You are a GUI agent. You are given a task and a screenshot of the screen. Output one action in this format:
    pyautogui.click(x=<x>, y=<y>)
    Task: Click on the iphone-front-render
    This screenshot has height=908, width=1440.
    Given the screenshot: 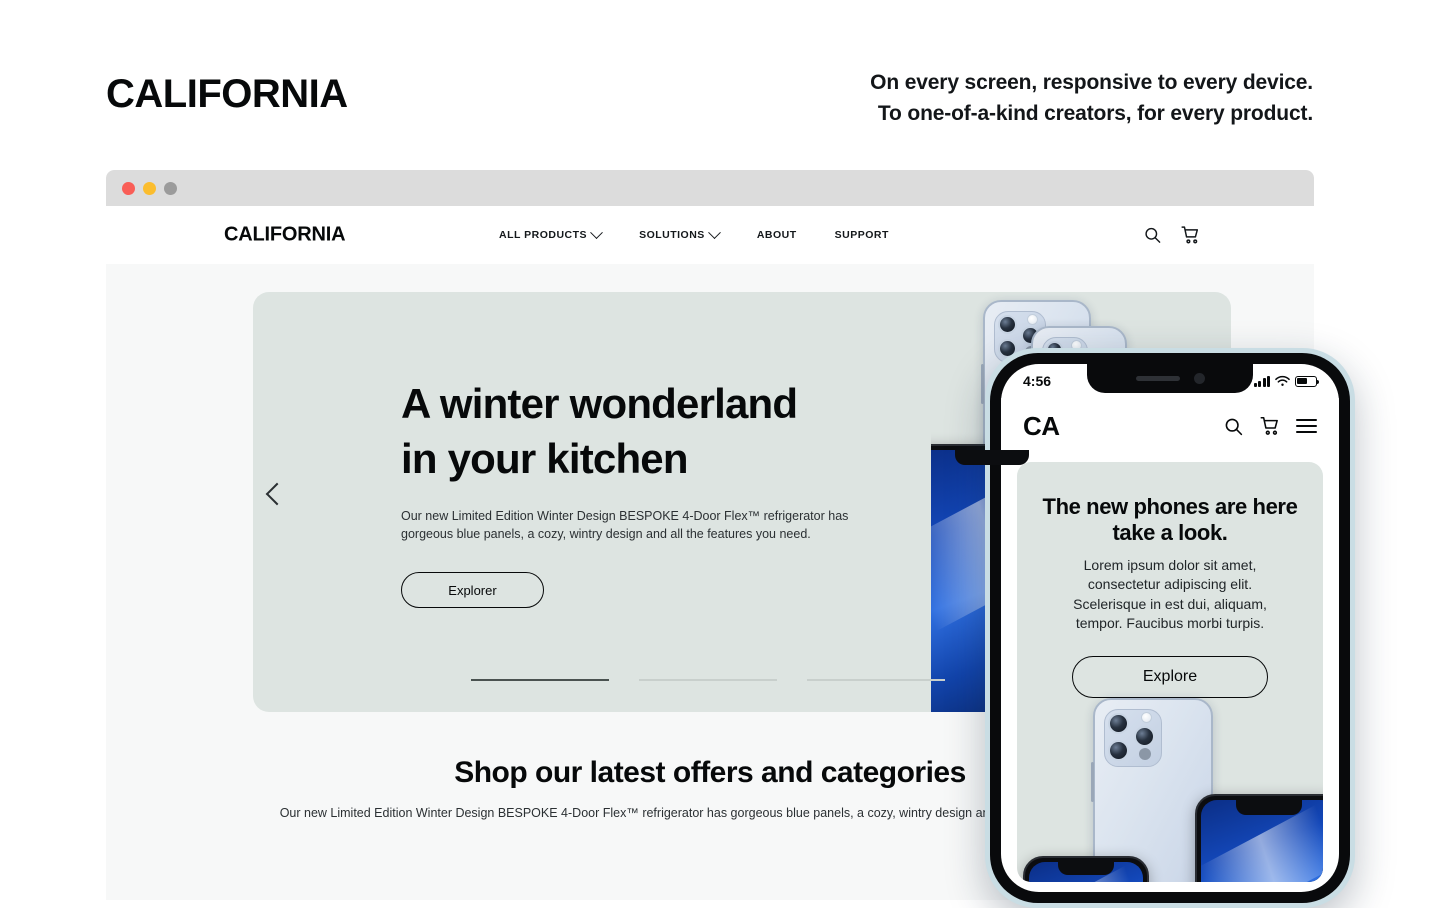 What is the action you would take?
    pyautogui.click(x=1259, y=838)
    